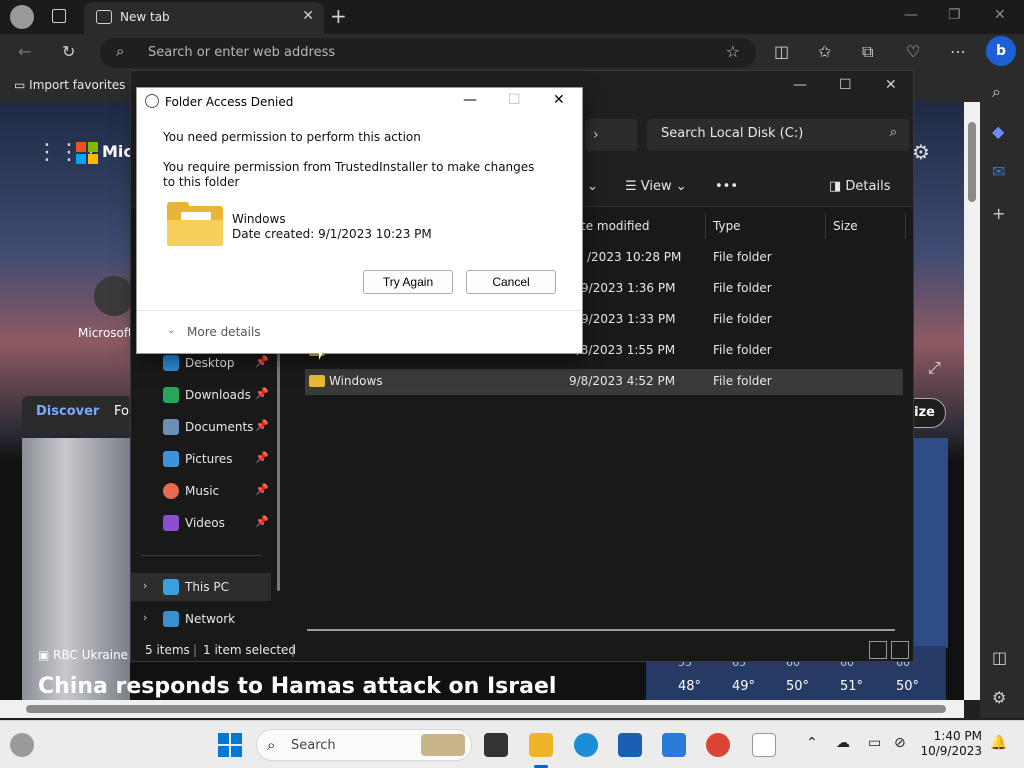 The height and width of the screenshot is (768, 1024). Describe the element at coordinates (83, 655) in the screenshot. I see `news-source: ▣ RBC Ukraine` at that location.